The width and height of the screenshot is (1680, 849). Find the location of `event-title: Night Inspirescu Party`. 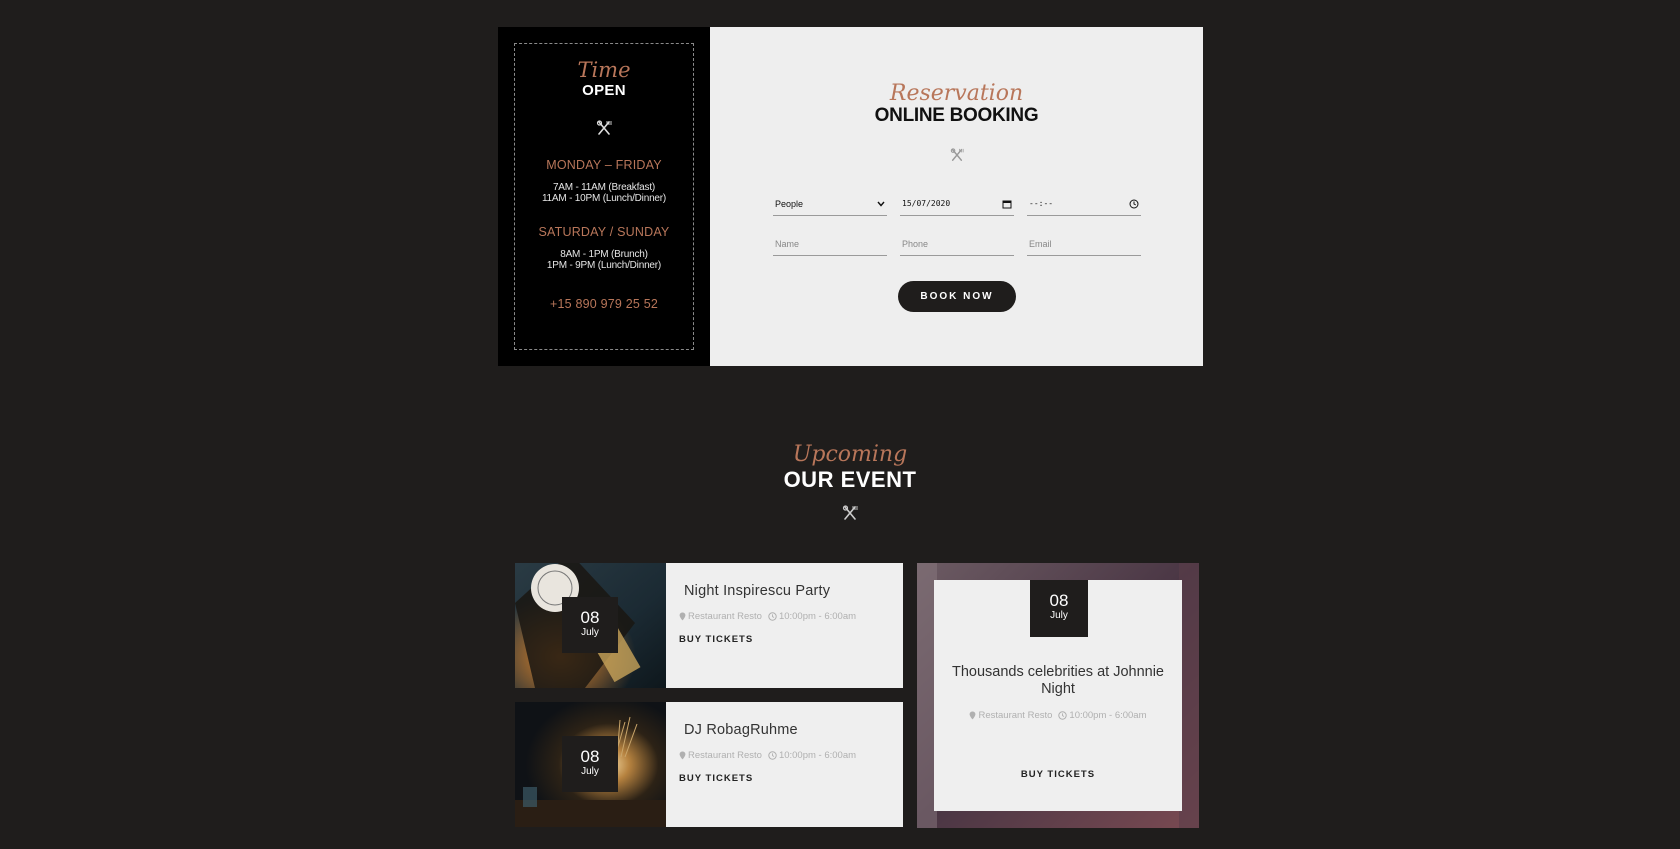

event-title: Night Inspirescu Party is located at coordinates (791, 591).